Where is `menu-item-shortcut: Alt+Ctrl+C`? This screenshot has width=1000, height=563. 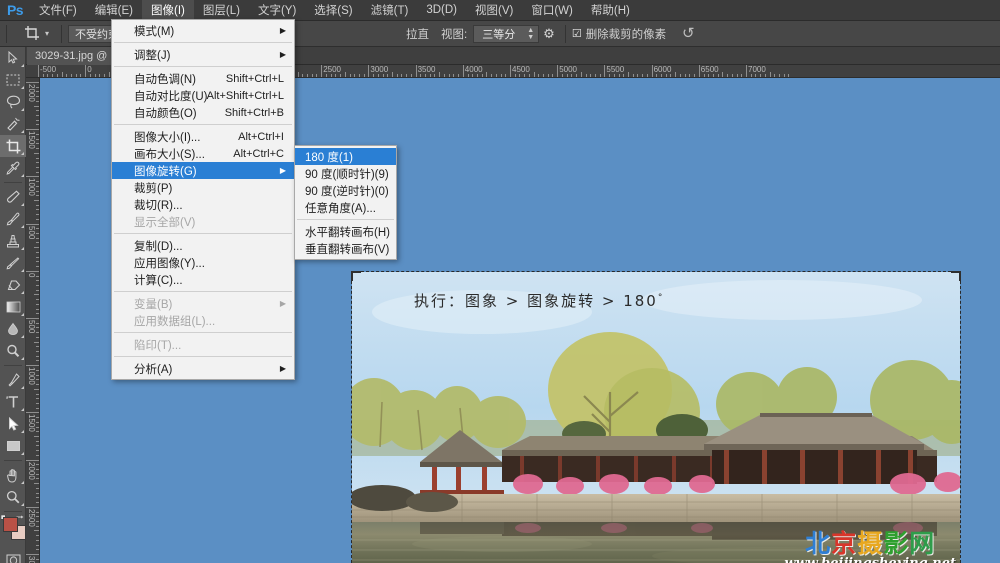 menu-item-shortcut: Alt+Ctrl+C is located at coordinates (258, 153).